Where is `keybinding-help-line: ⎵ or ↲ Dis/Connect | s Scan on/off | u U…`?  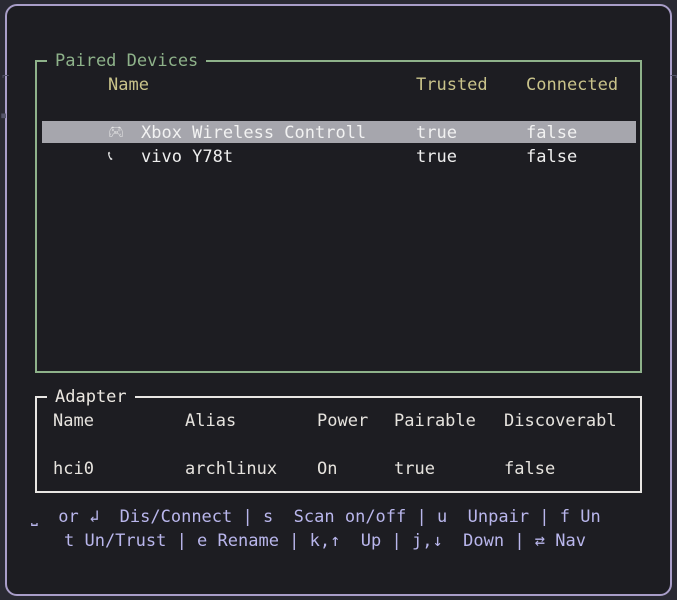
keybinding-help-line: ⎵ or ↲ Dis/Connect | s Scan on/off | u U… is located at coordinates (316, 517).